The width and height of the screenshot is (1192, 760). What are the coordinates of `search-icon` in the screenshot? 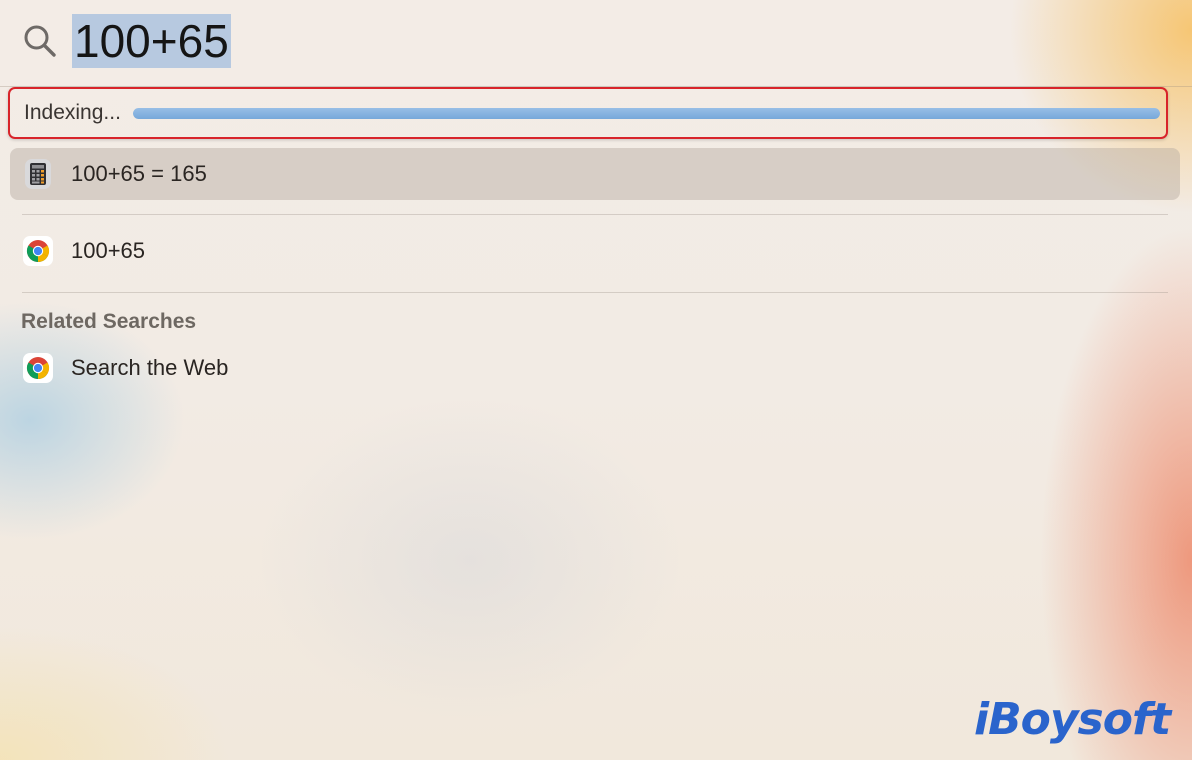 It's located at (40, 41).